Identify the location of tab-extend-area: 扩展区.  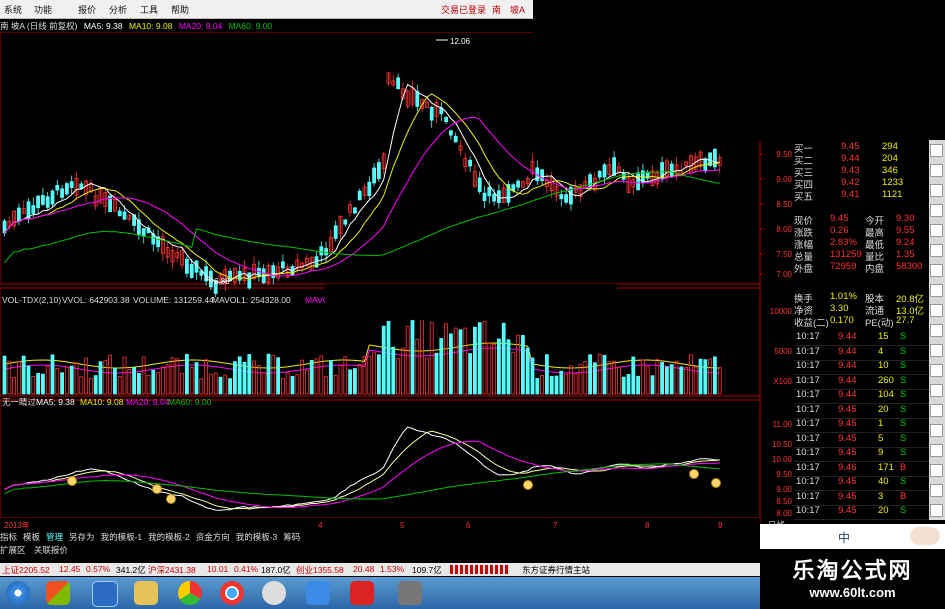
(13, 550).